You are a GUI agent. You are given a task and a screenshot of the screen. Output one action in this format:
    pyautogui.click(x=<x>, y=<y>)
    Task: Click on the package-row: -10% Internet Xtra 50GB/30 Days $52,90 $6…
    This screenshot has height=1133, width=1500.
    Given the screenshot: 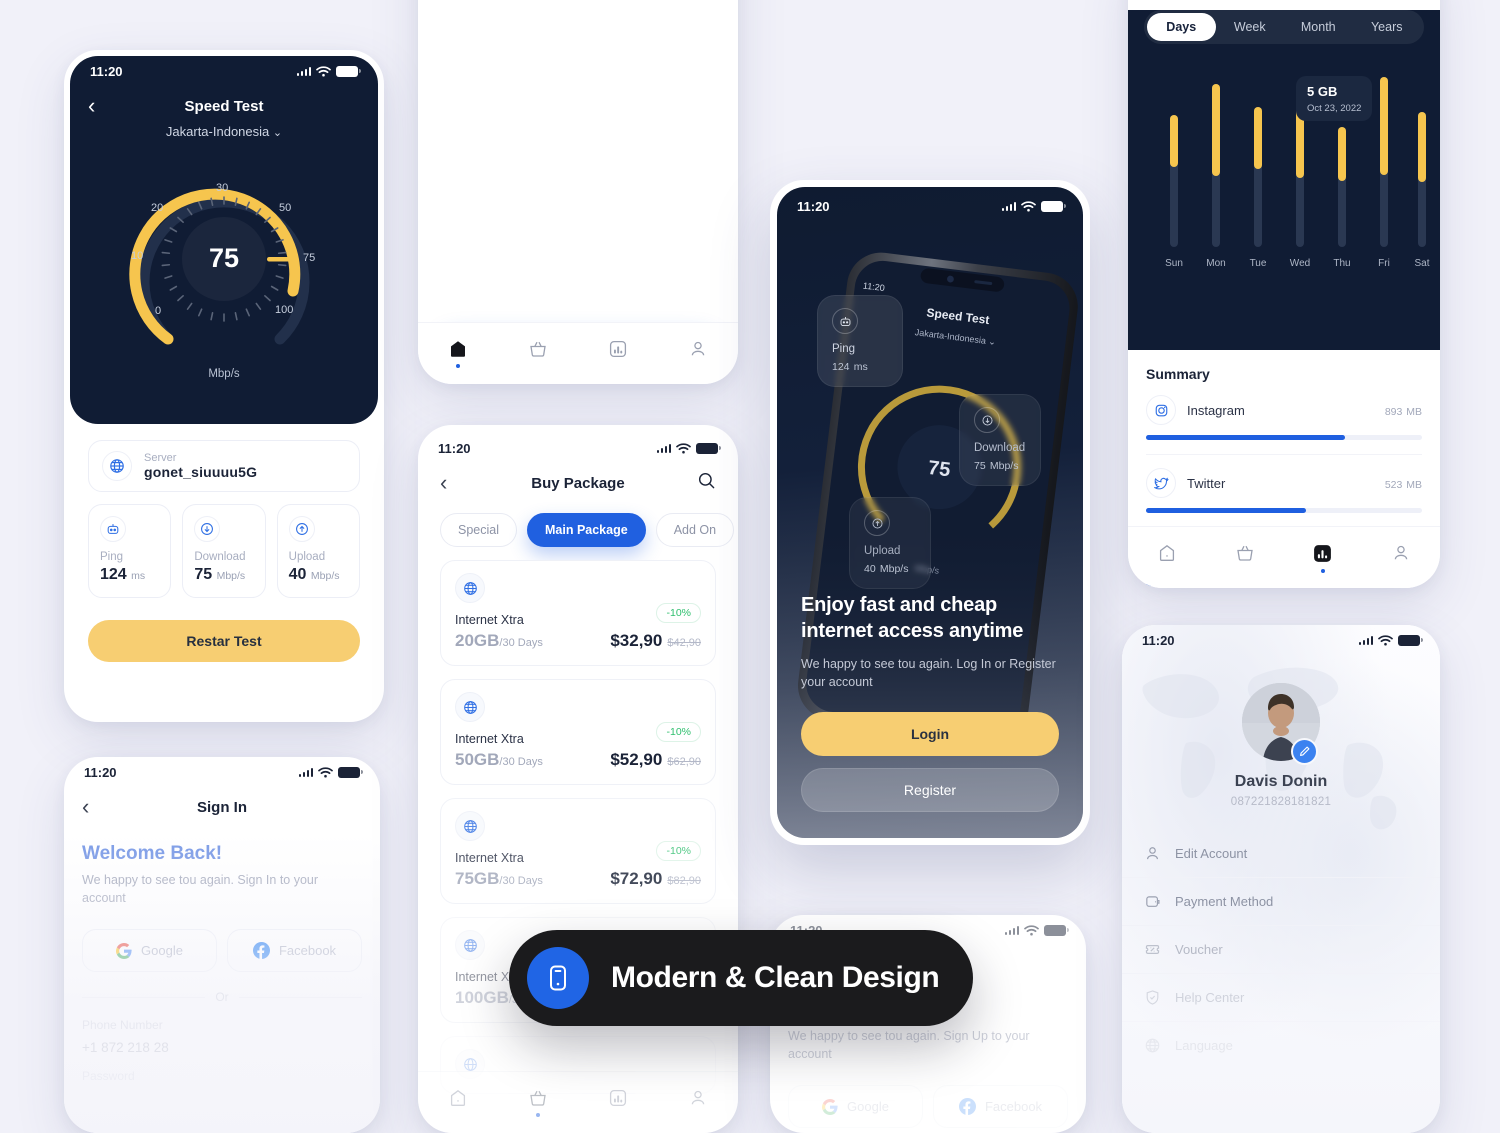 What is the action you would take?
    pyautogui.click(x=578, y=732)
    